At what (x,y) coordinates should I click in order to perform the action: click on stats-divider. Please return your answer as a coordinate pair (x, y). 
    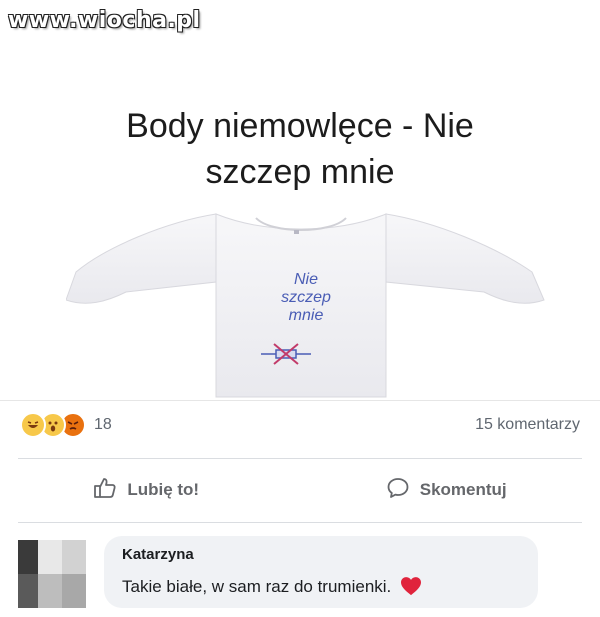
    Looking at the image, I should click on (300, 458).